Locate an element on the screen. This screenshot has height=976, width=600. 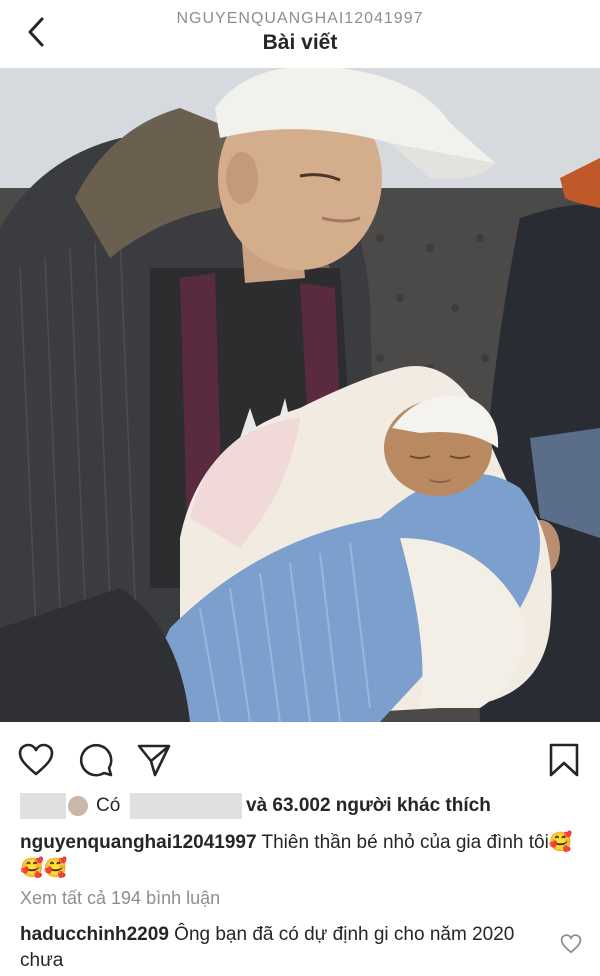
view-all-comments-link: Xem tất cả 194 bình luận is located at coordinates (120, 898).